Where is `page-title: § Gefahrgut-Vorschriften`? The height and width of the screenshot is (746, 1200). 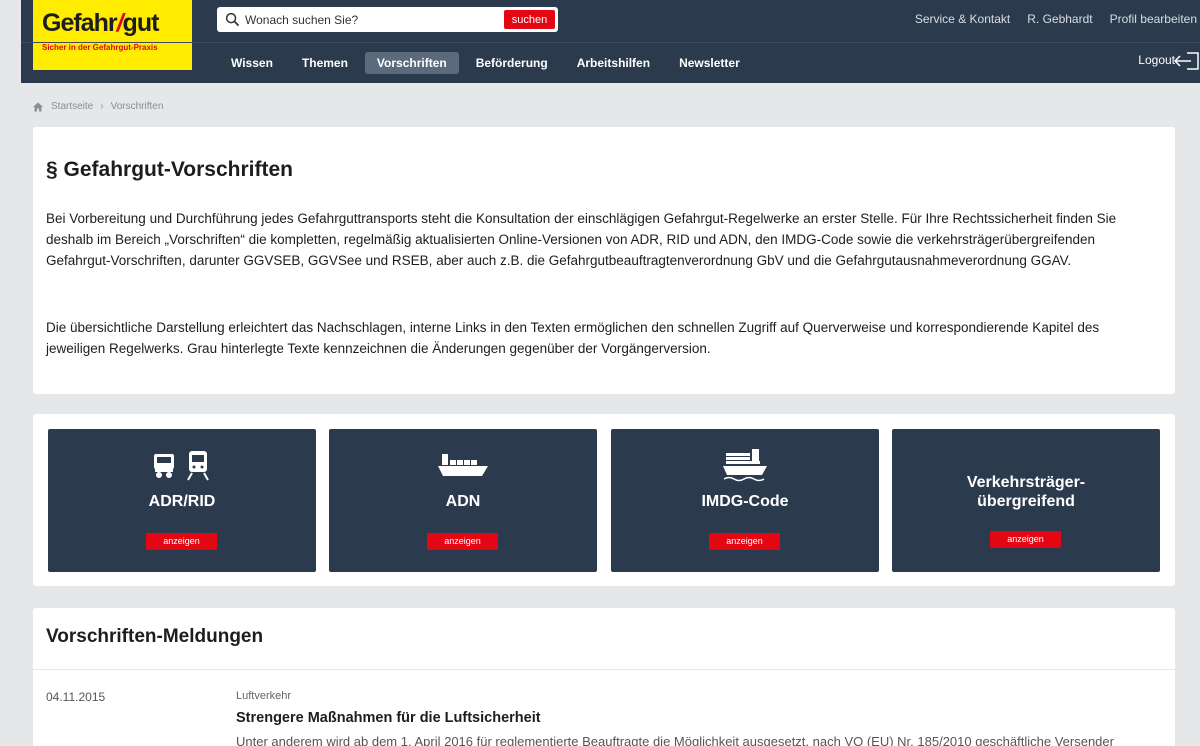
page-title: § Gefahrgut-Vorschriften is located at coordinates (169, 169).